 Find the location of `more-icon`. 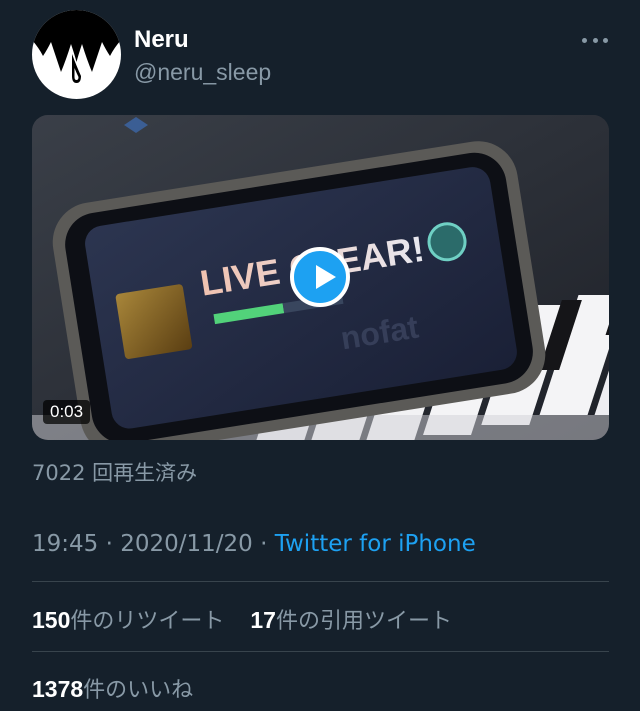

more-icon is located at coordinates (595, 40).